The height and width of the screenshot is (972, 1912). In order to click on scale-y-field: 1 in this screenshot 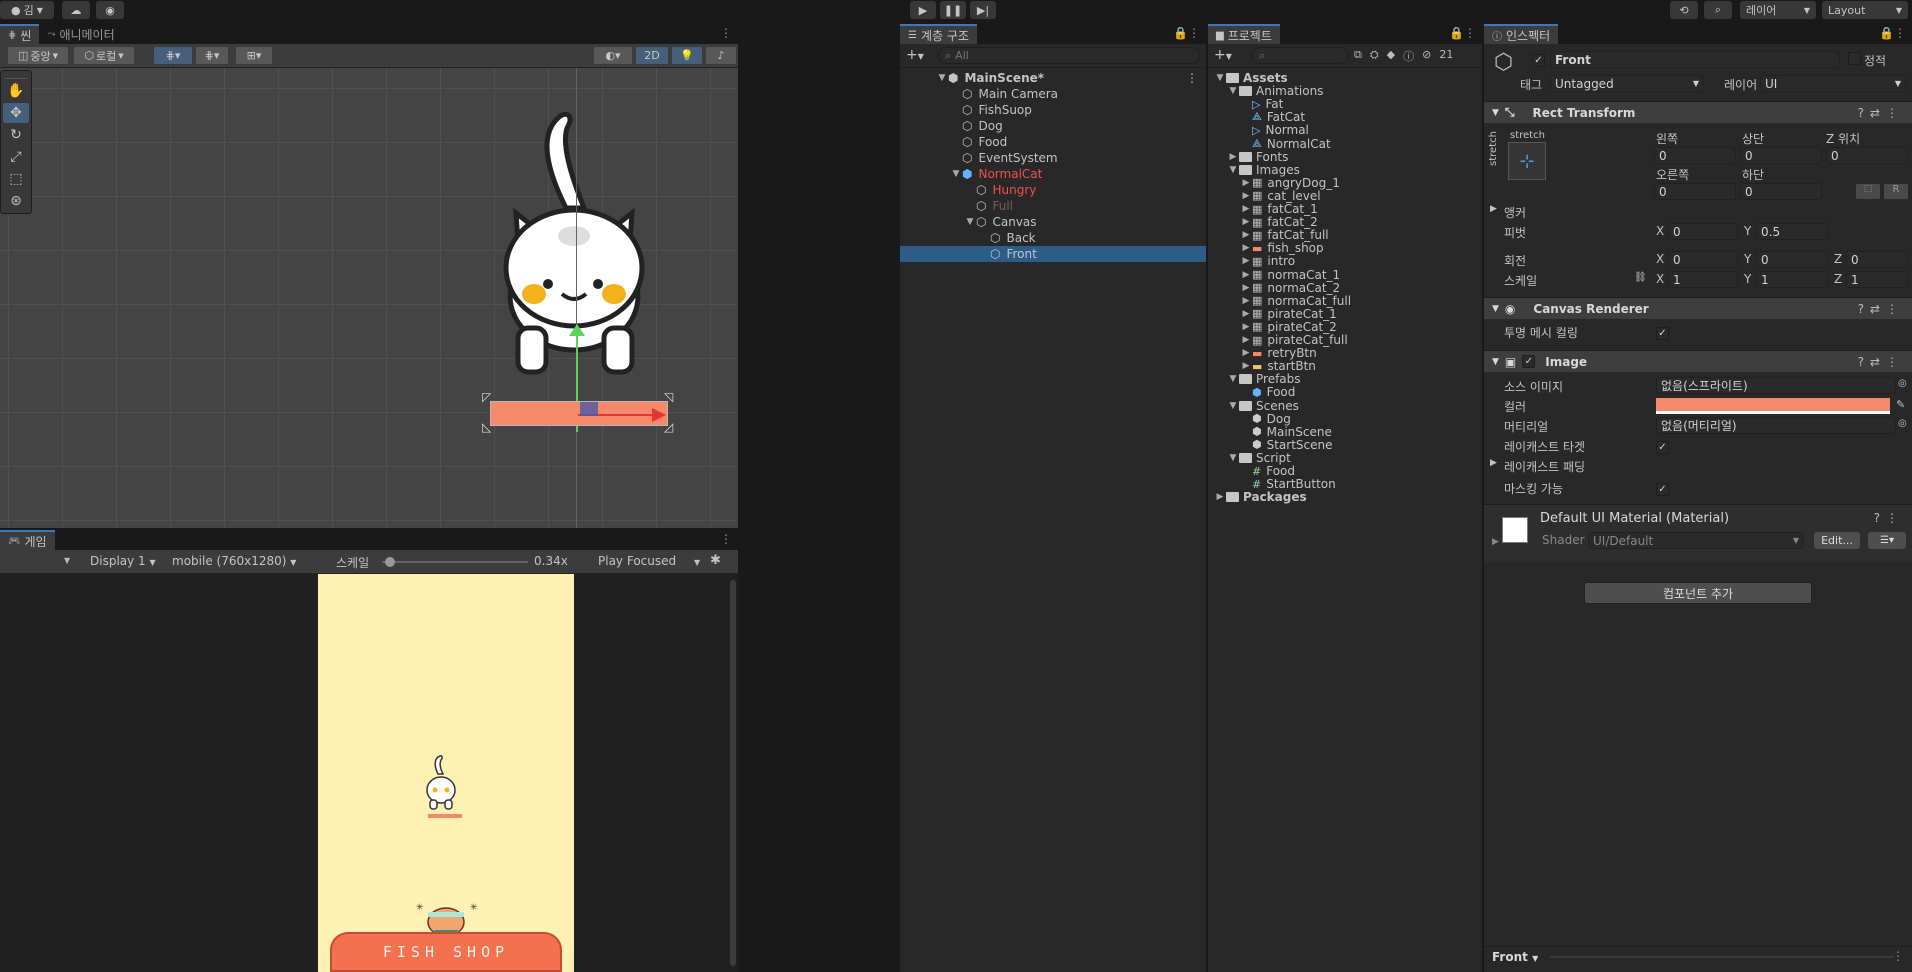, I will do `click(1792, 279)`.